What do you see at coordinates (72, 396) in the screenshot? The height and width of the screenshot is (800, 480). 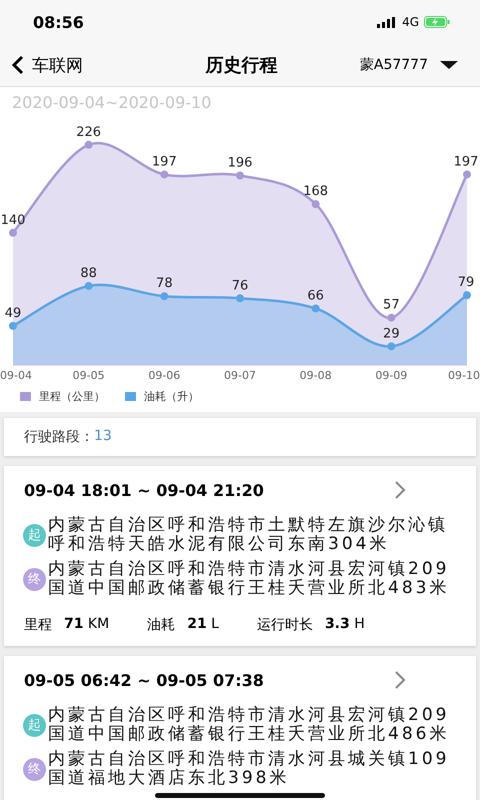 I see `legend-label: 里程（公里）` at bounding box center [72, 396].